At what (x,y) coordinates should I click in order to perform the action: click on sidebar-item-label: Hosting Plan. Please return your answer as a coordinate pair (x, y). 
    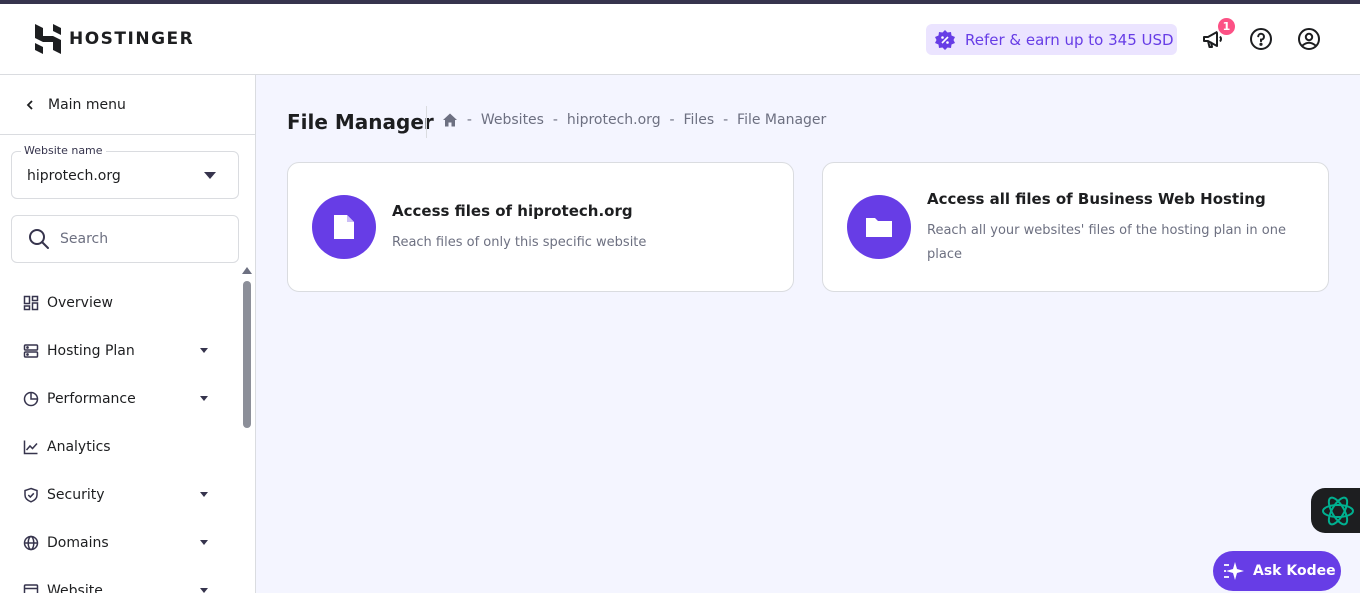
    Looking at the image, I should click on (91, 351).